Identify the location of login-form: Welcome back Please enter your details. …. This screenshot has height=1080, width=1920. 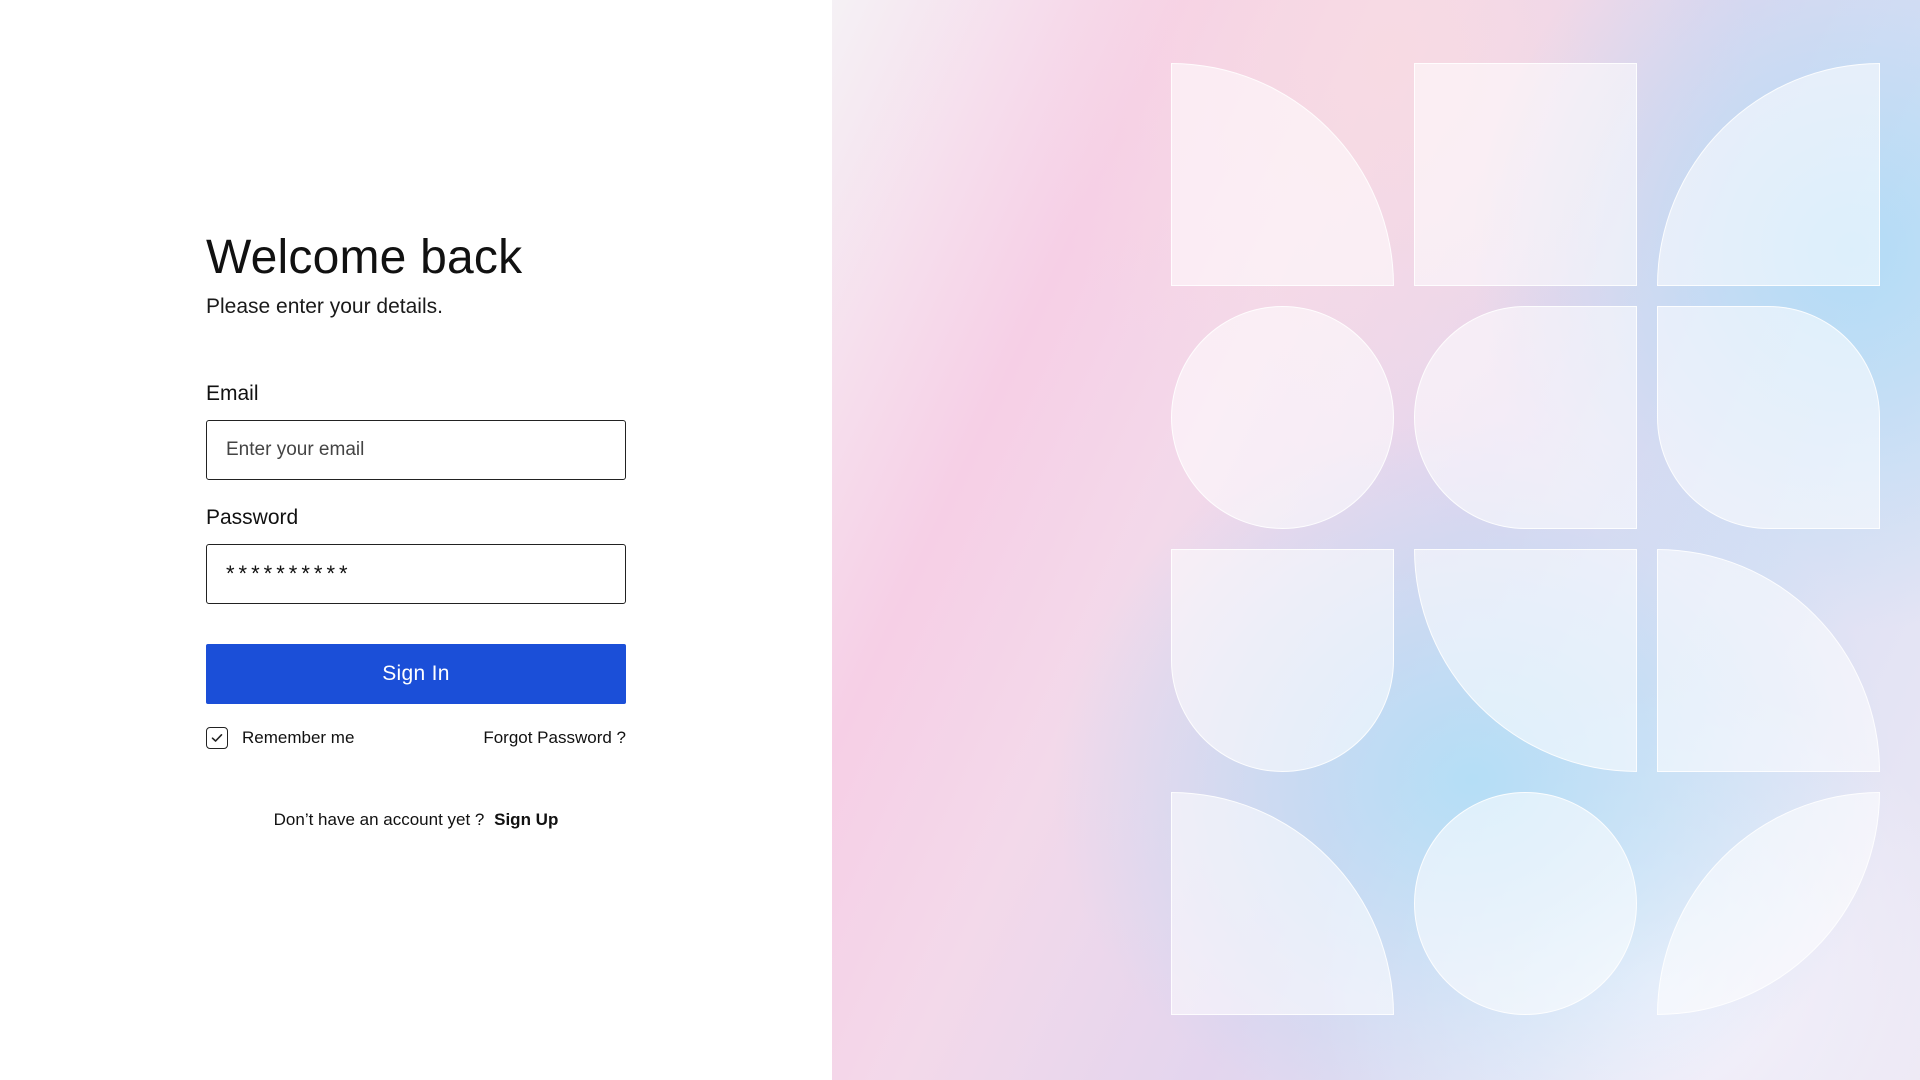
(416, 530).